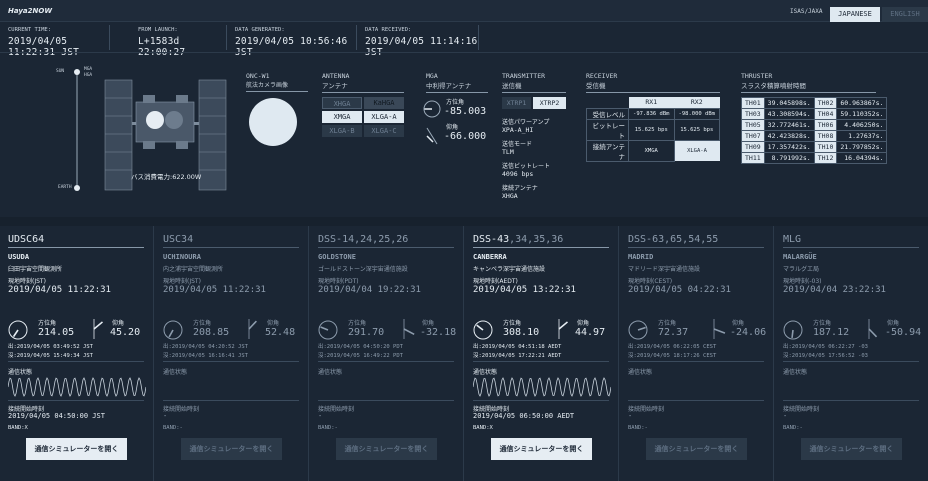 The width and height of the screenshot is (928, 481). I want to click on antenna-buttons: XHGA KaHGA XMGA XLGA-A XLGA-B XLGA-C, so click(363, 118).